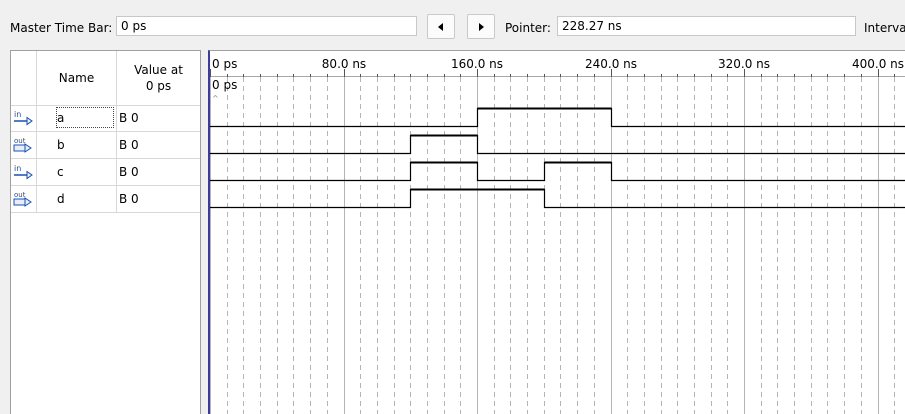  I want to click on signal-row-a: in a B 0, so click(105, 118).